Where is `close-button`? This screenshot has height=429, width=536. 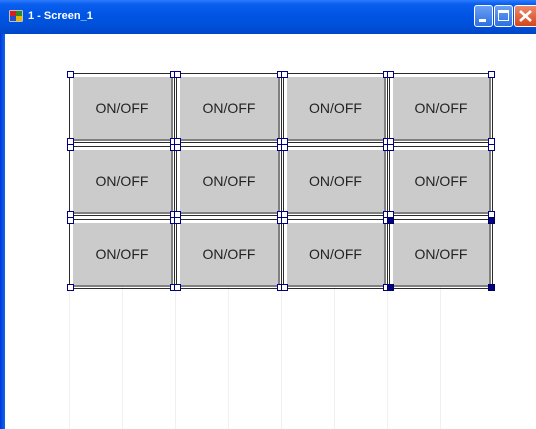
close-button is located at coordinates (525, 16).